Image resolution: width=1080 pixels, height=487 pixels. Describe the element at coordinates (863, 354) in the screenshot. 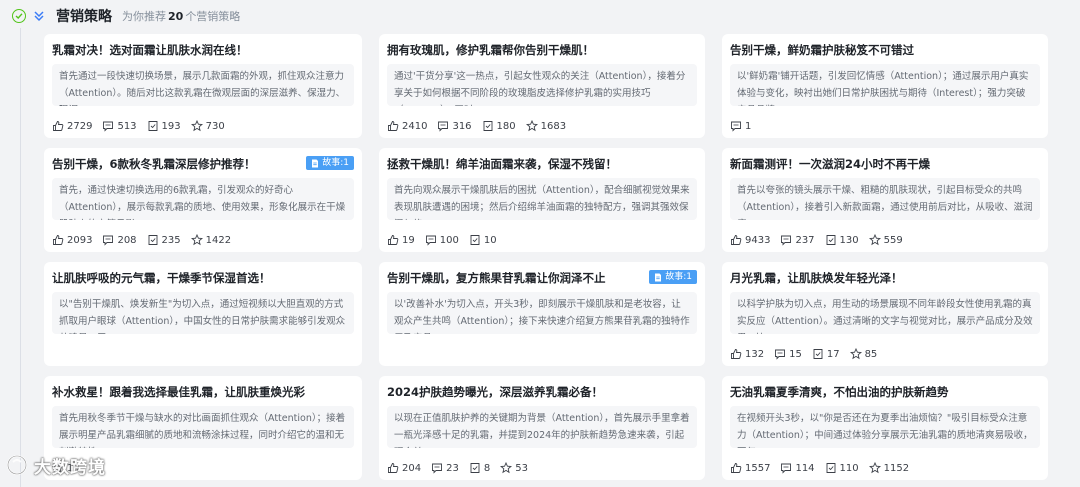

I see `stars-stat: 85` at that location.